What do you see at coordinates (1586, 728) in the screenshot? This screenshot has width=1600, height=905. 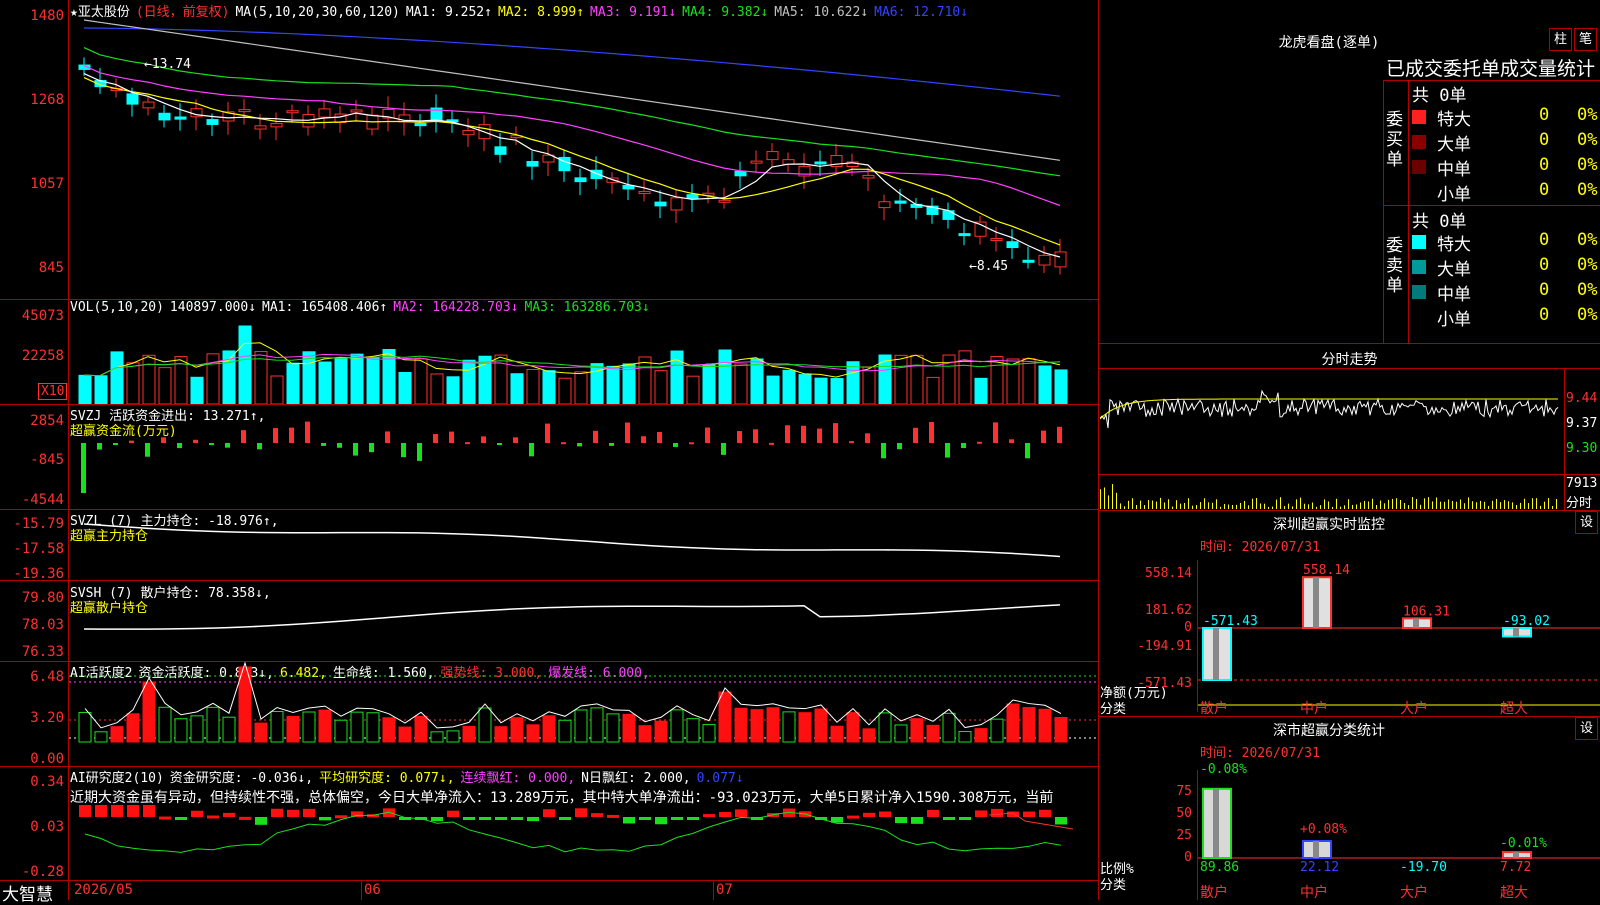 I see `sz-class-settings-button: 设` at bounding box center [1586, 728].